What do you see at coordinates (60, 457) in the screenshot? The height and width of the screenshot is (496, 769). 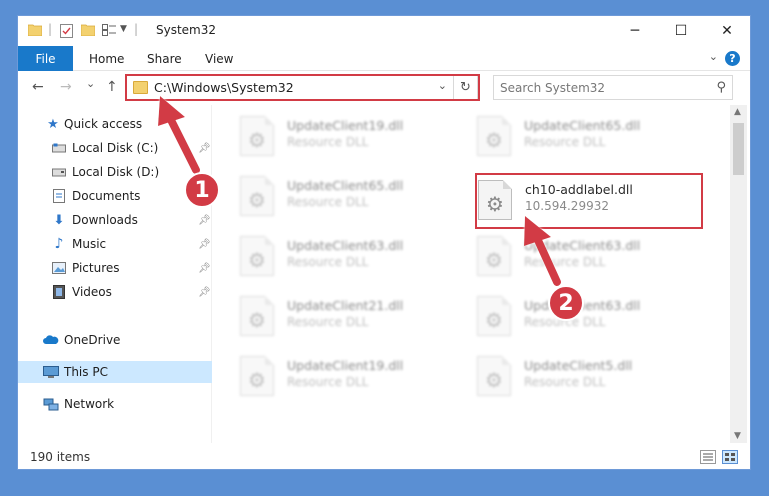 I see `item-count: 190 items` at bounding box center [60, 457].